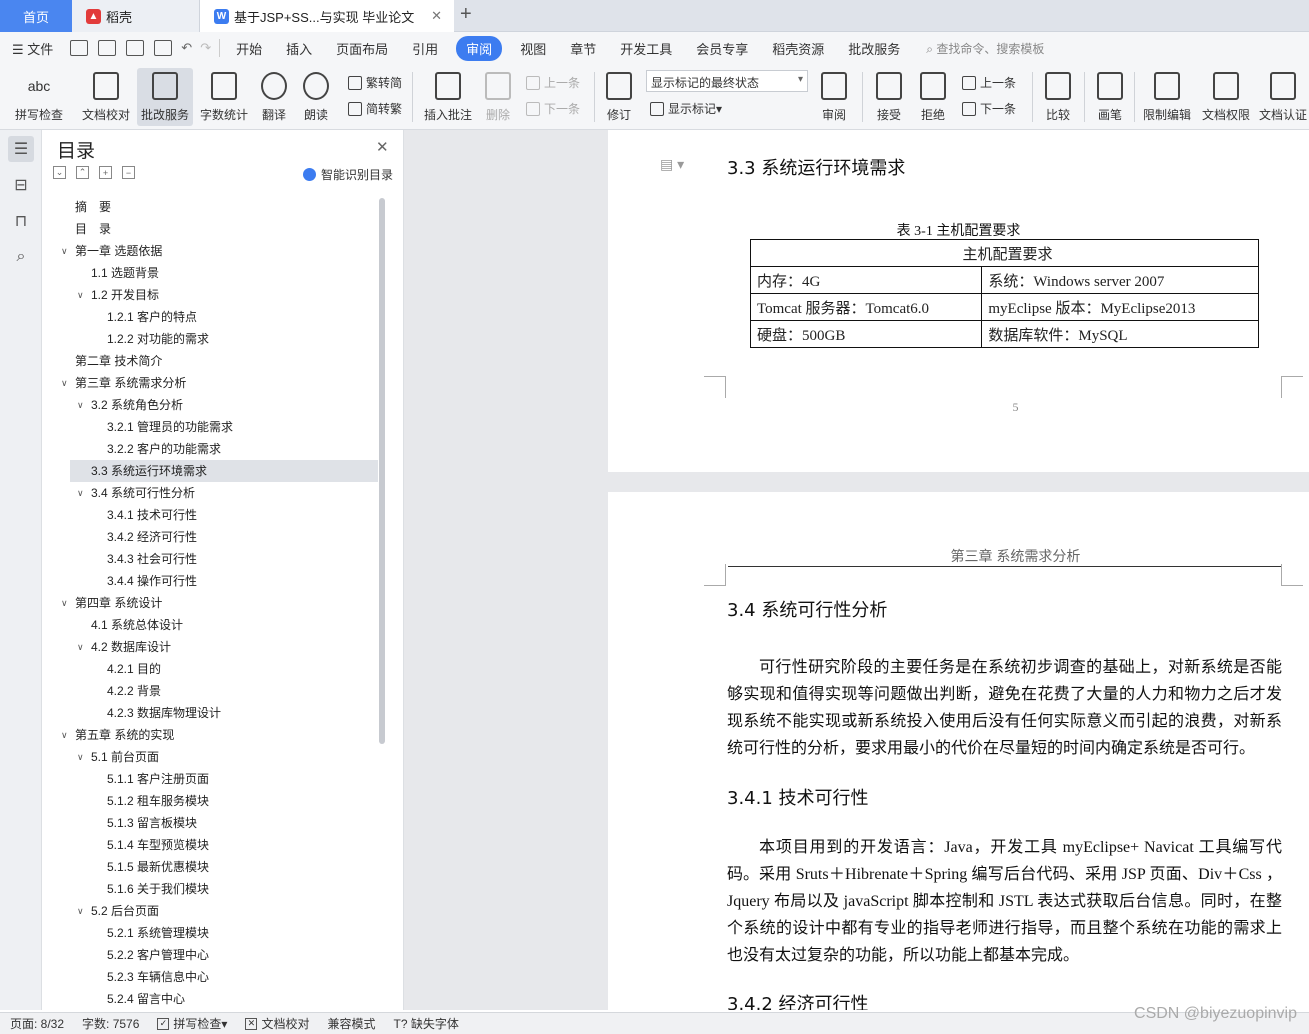 The height and width of the screenshot is (1034, 1309). Describe the element at coordinates (722, 48) in the screenshot. I see `menu-member: 会员专享` at that location.